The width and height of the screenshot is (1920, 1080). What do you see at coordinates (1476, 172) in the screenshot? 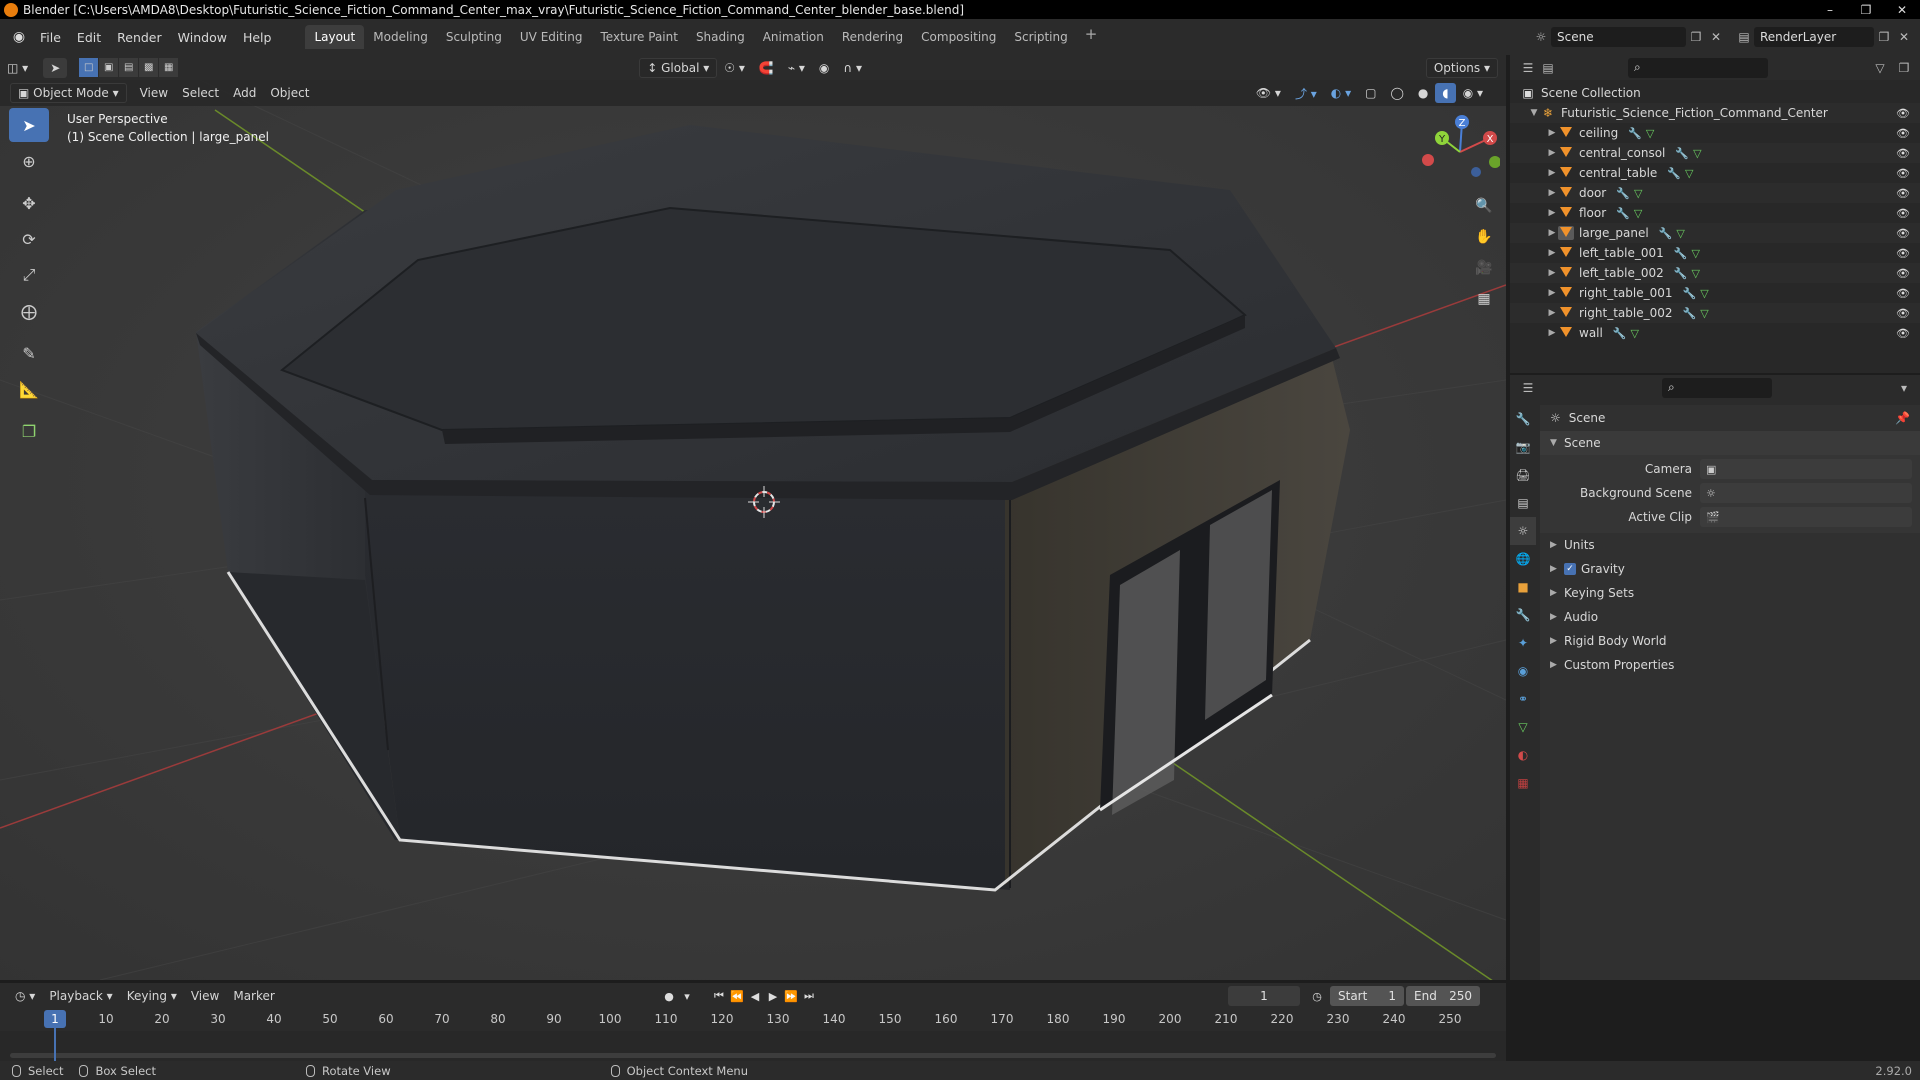
I see `gizmo-neg-z` at bounding box center [1476, 172].